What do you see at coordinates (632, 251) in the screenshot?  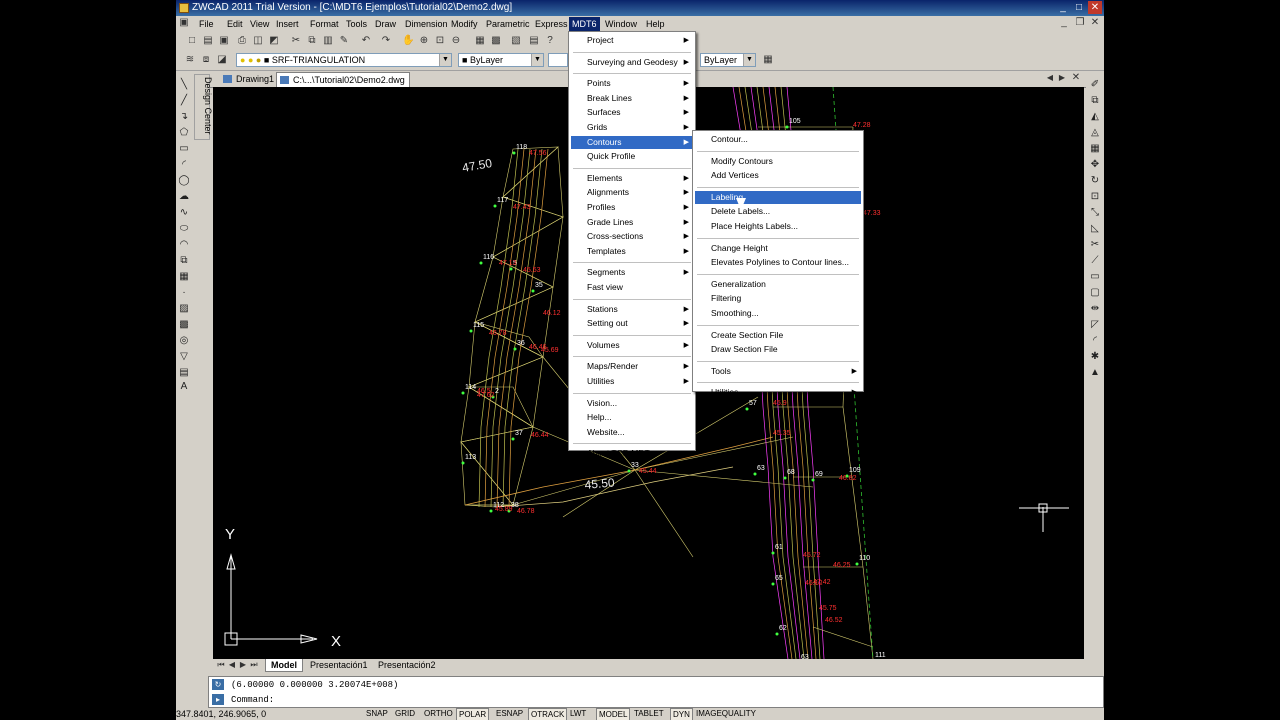 I see `mdt6-templates: Templates ▶` at bounding box center [632, 251].